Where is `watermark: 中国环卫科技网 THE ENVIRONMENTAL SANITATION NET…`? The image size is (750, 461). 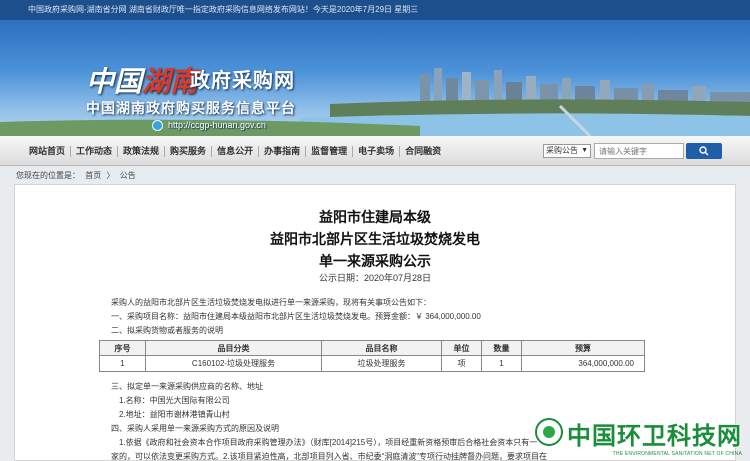 watermark: 中国环卫科技网 THE ENVIRONMENTAL SANITATION NET… is located at coordinates (638, 436).